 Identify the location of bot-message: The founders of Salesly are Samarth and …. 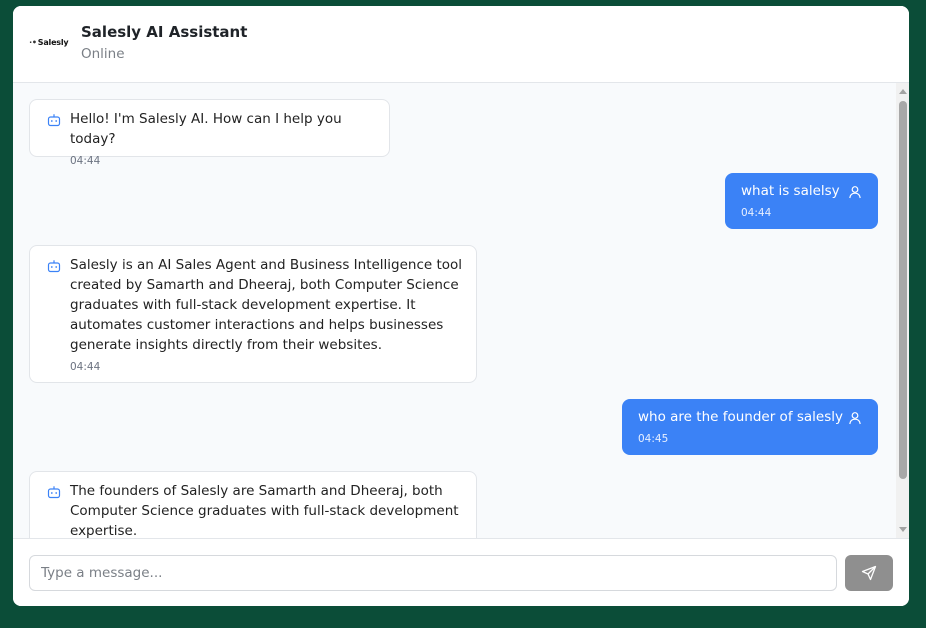
(253, 504).